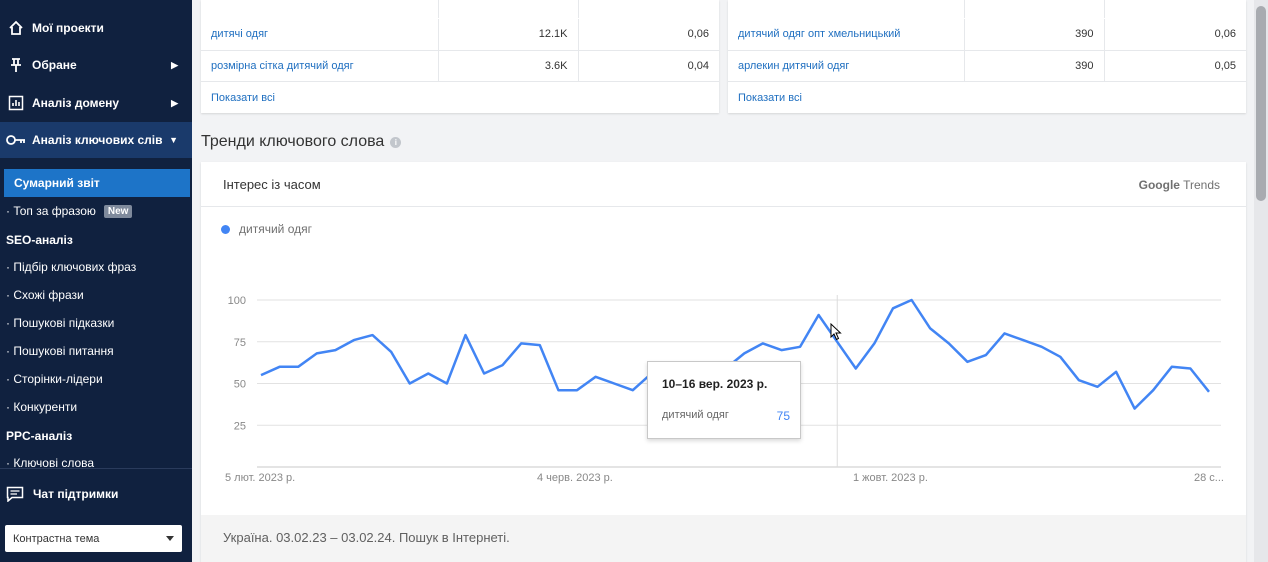 The height and width of the screenshot is (562, 1268). I want to click on chat-icon, so click(15, 494).